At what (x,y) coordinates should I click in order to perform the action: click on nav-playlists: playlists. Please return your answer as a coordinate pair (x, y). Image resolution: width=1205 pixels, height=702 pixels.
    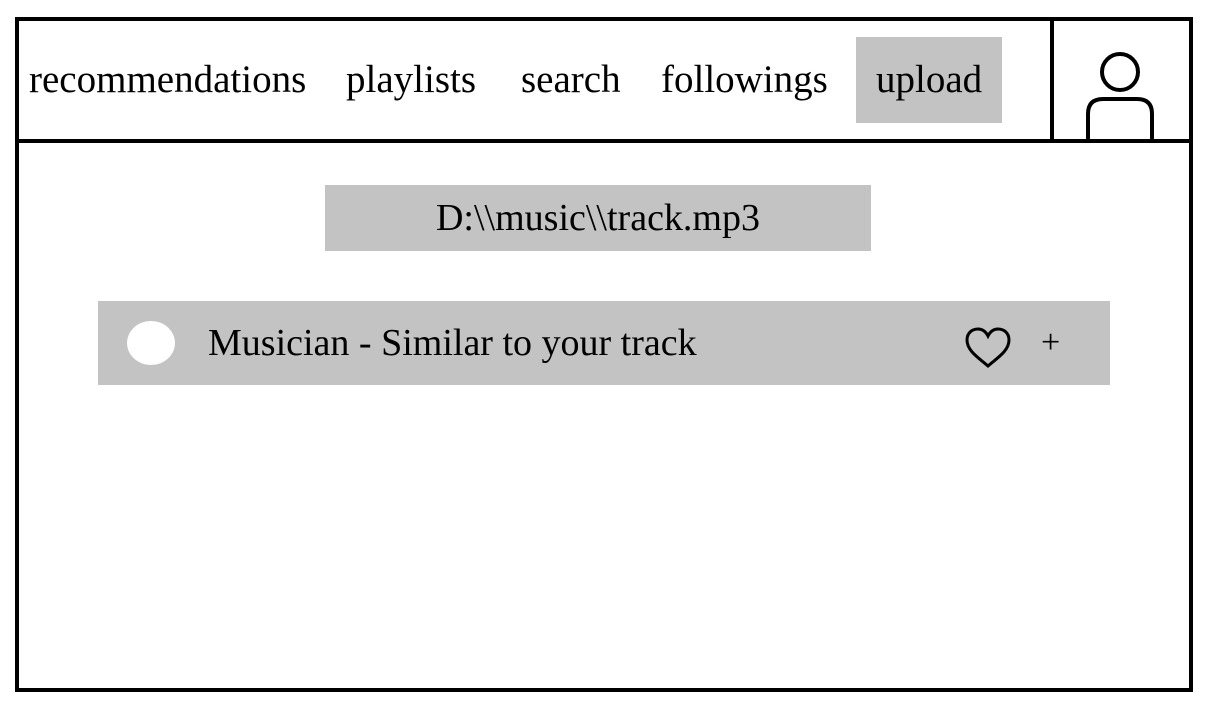
    Looking at the image, I should click on (411, 80).